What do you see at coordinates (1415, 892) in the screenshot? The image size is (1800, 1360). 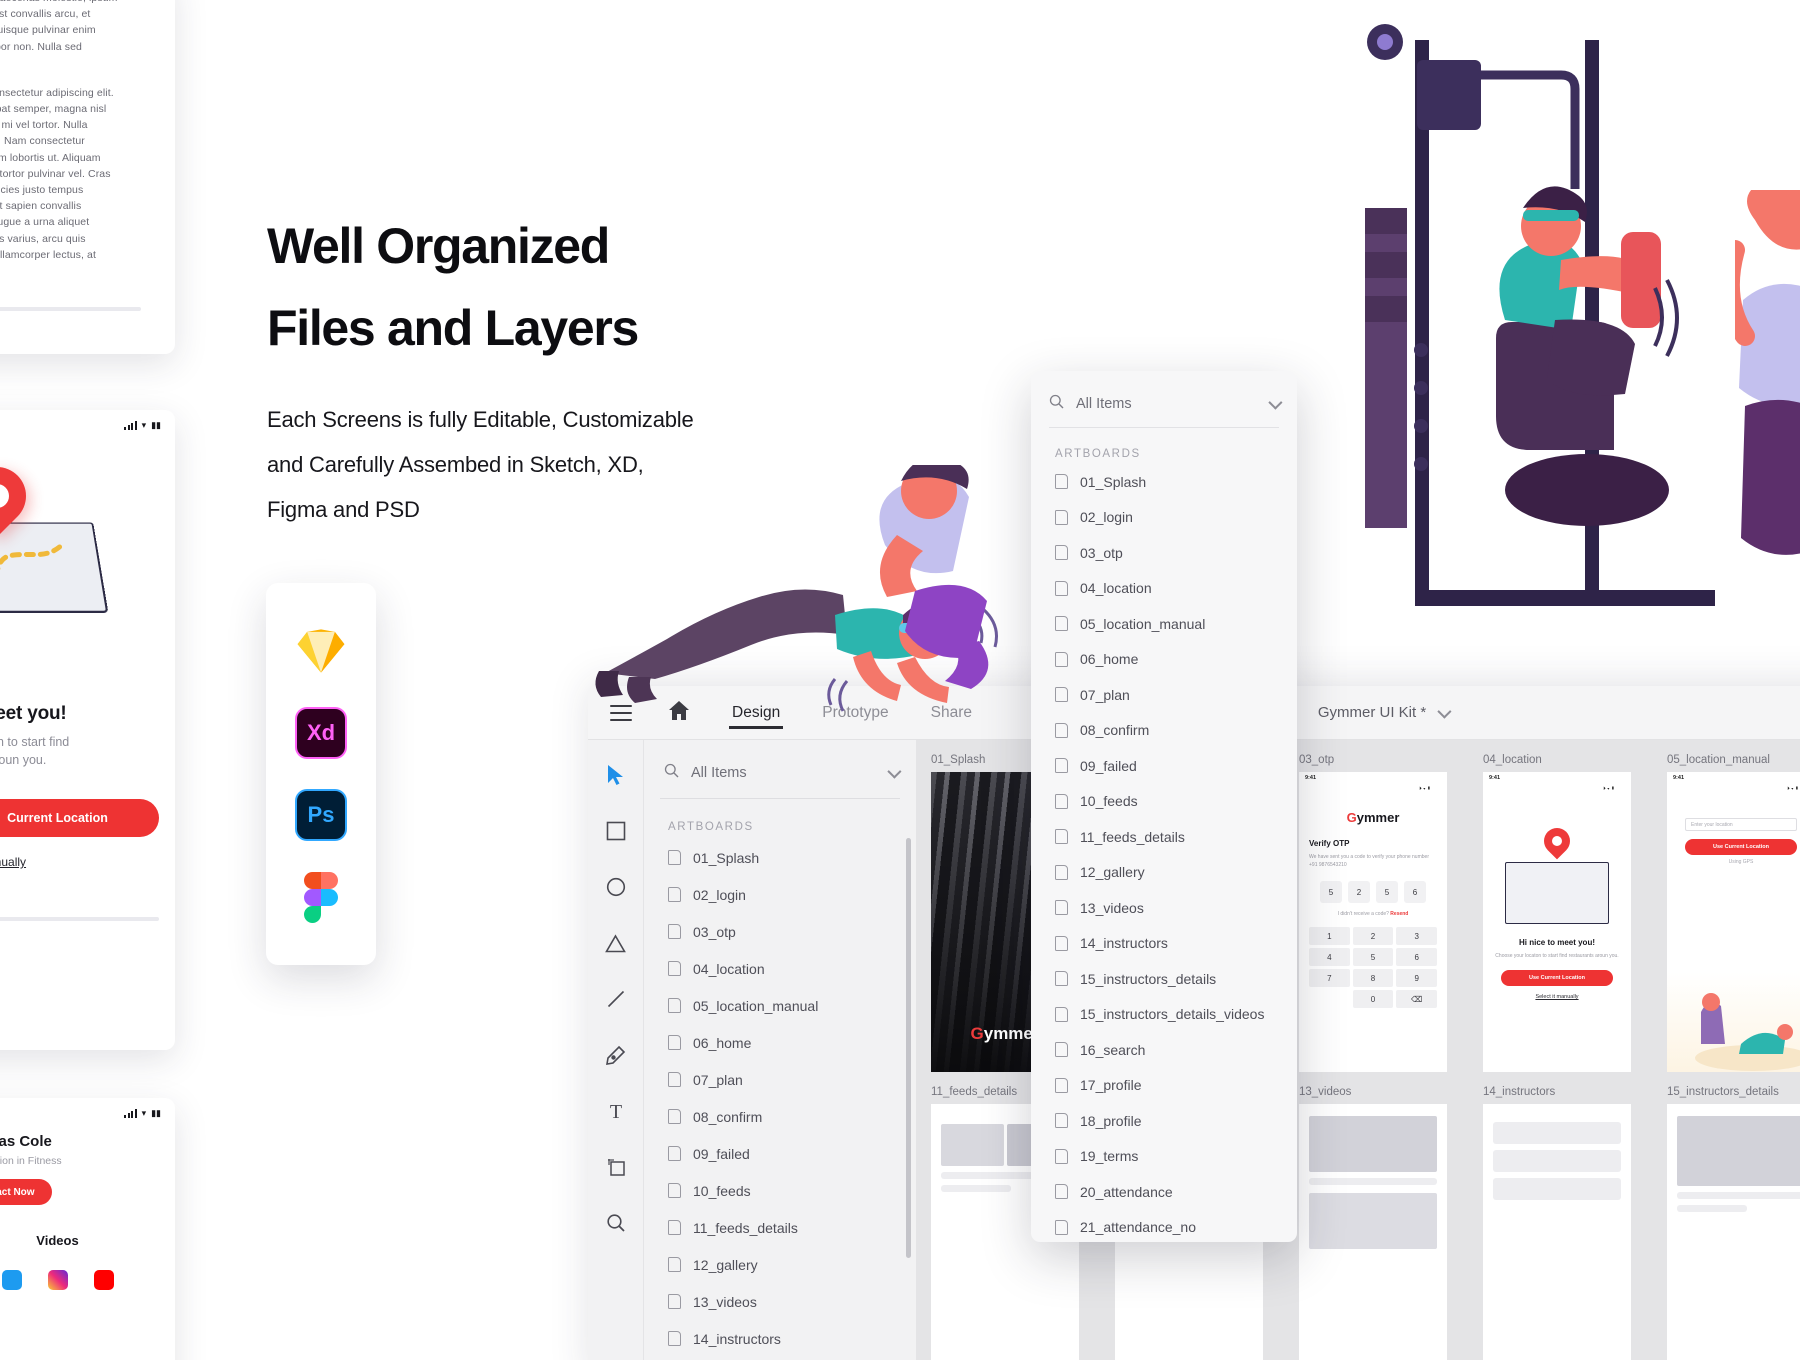 I see `otp-digit: 6` at bounding box center [1415, 892].